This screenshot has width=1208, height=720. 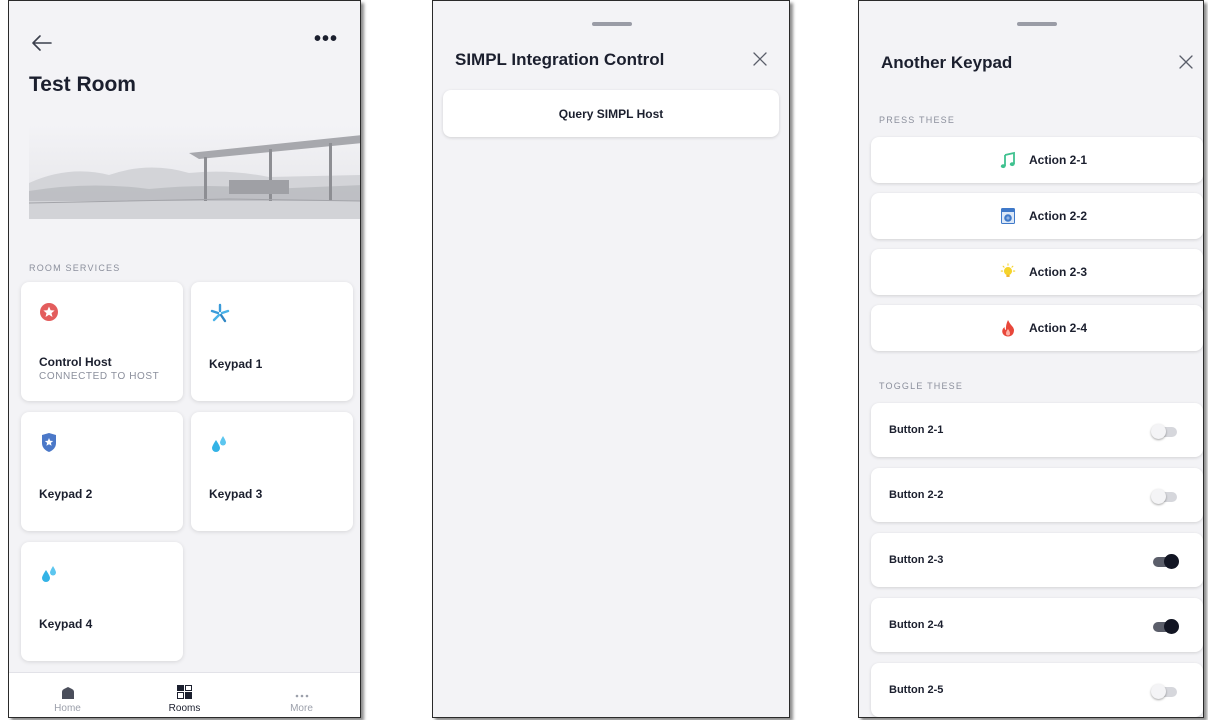 I want to click on lightbulb-icon, so click(x=1008, y=272).